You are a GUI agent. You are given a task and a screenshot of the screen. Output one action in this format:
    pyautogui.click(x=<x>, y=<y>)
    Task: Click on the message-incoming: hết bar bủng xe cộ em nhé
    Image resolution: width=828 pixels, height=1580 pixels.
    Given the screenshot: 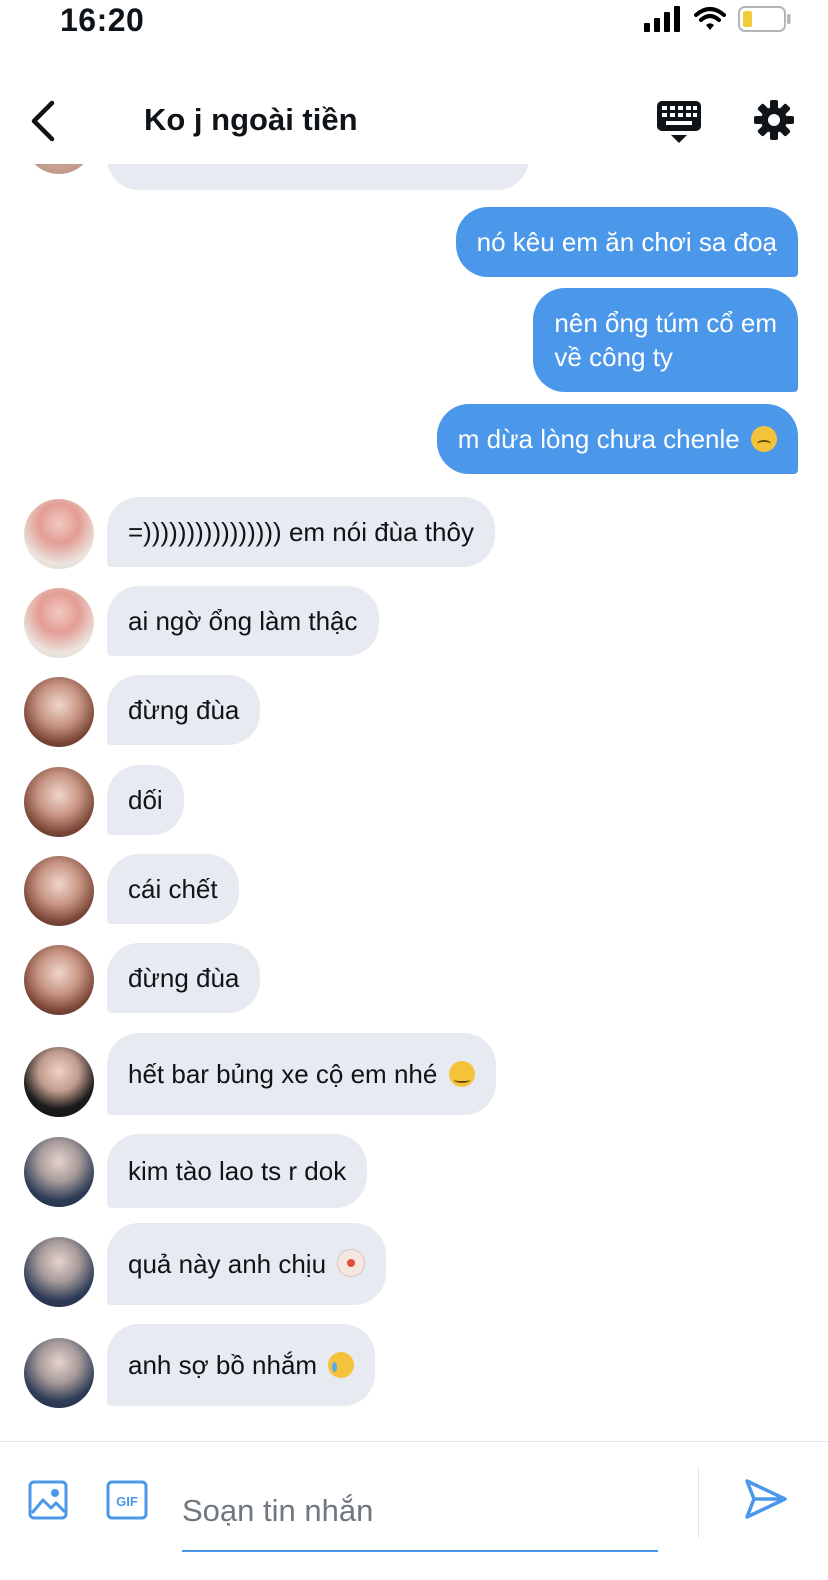 What is the action you would take?
    pyautogui.click(x=301, y=1074)
    